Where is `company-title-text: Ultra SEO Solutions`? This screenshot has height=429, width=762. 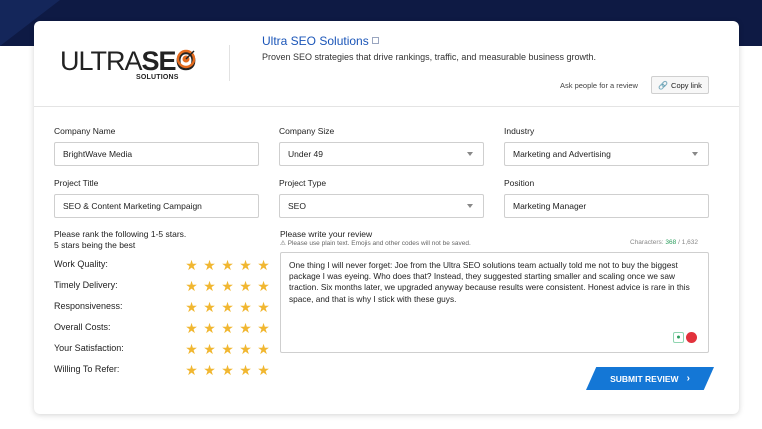 company-title-text: Ultra SEO Solutions is located at coordinates (315, 41).